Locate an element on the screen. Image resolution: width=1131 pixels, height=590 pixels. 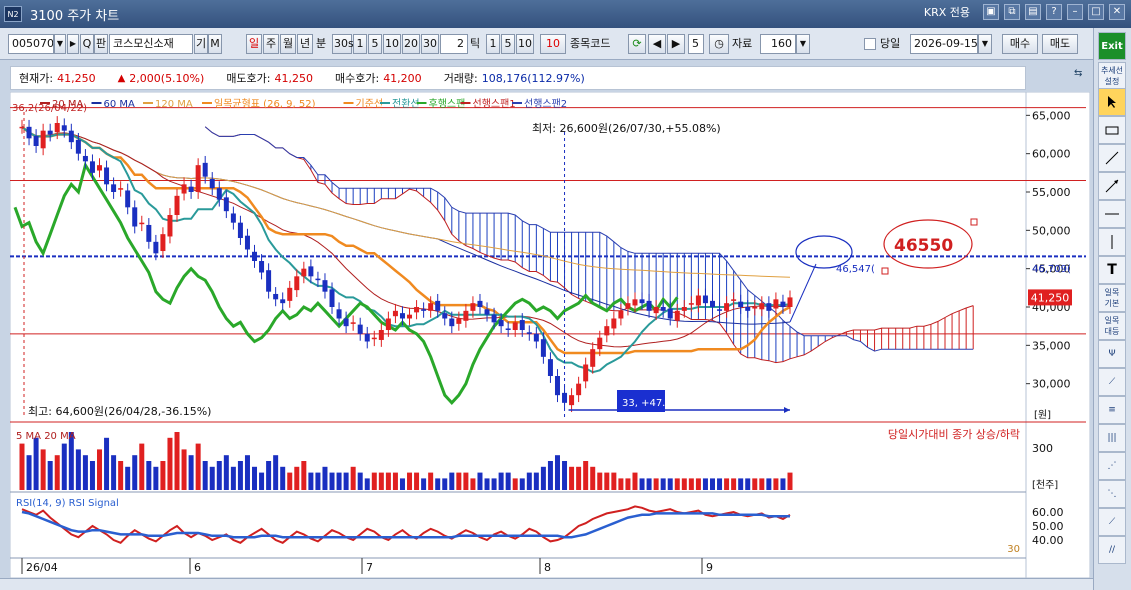
interval-30: 30 is located at coordinates (430, 44).